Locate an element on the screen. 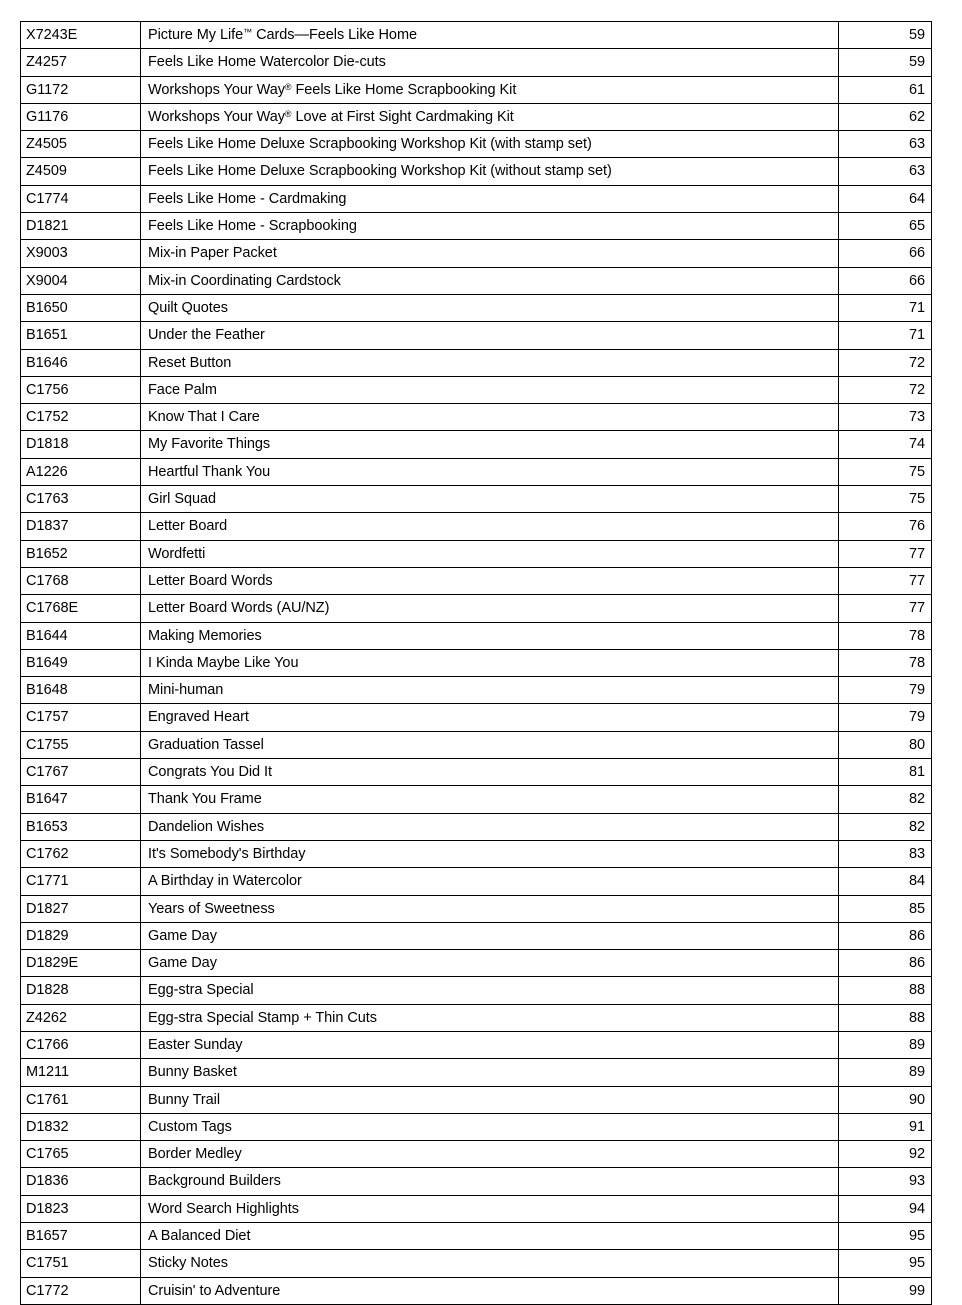 This screenshot has width=962, height=1305. table-row: C1751 Sticky Notes 95 is located at coordinates (476, 1263).